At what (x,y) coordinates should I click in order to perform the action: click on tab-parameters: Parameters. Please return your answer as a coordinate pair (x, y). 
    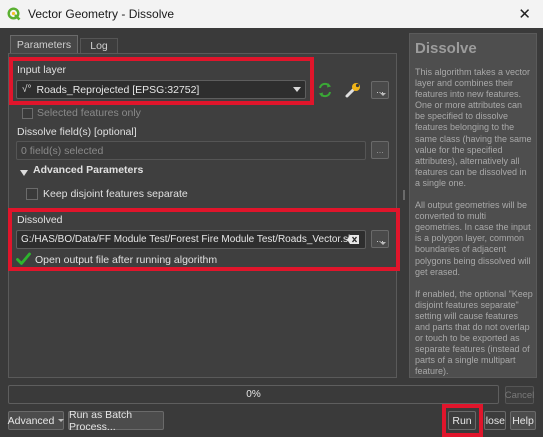
    Looking at the image, I should click on (44, 44).